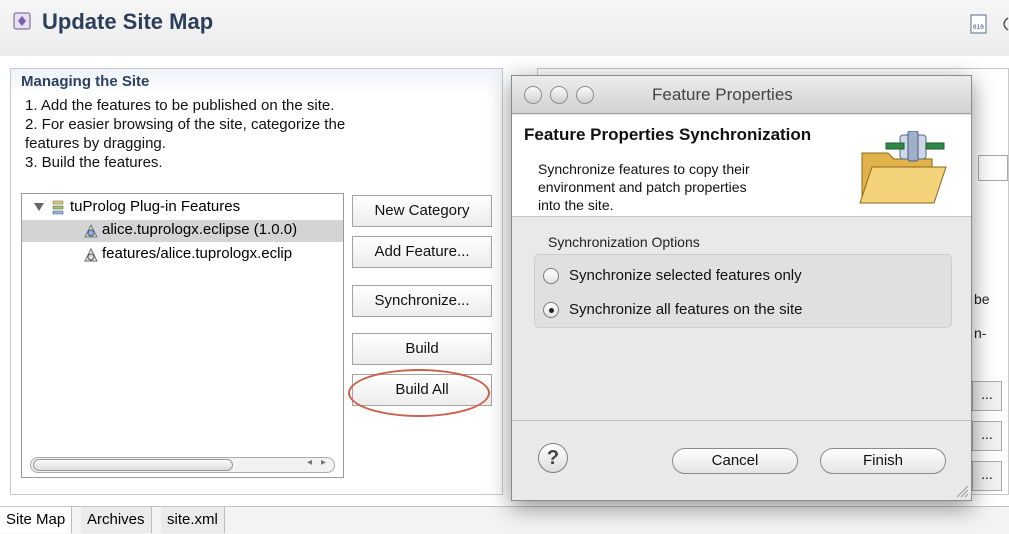 The height and width of the screenshot is (534, 1009). I want to click on scrollbar-thumb, so click(133, 465).